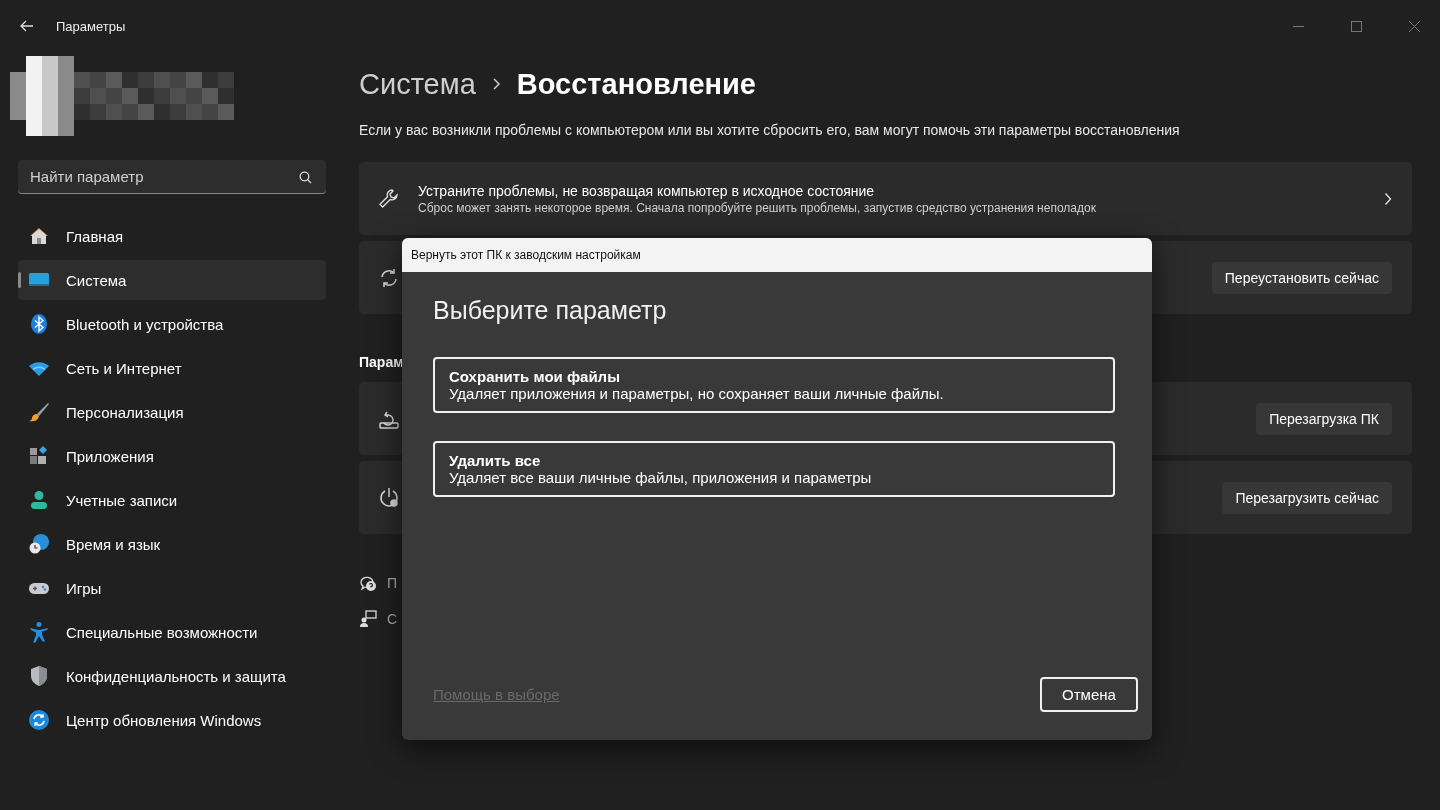 This screenshot has width=1440, height=810. Describe the element at coordinates (39, 324) in the screenshot. I see `bluetooth-icon` at that location.